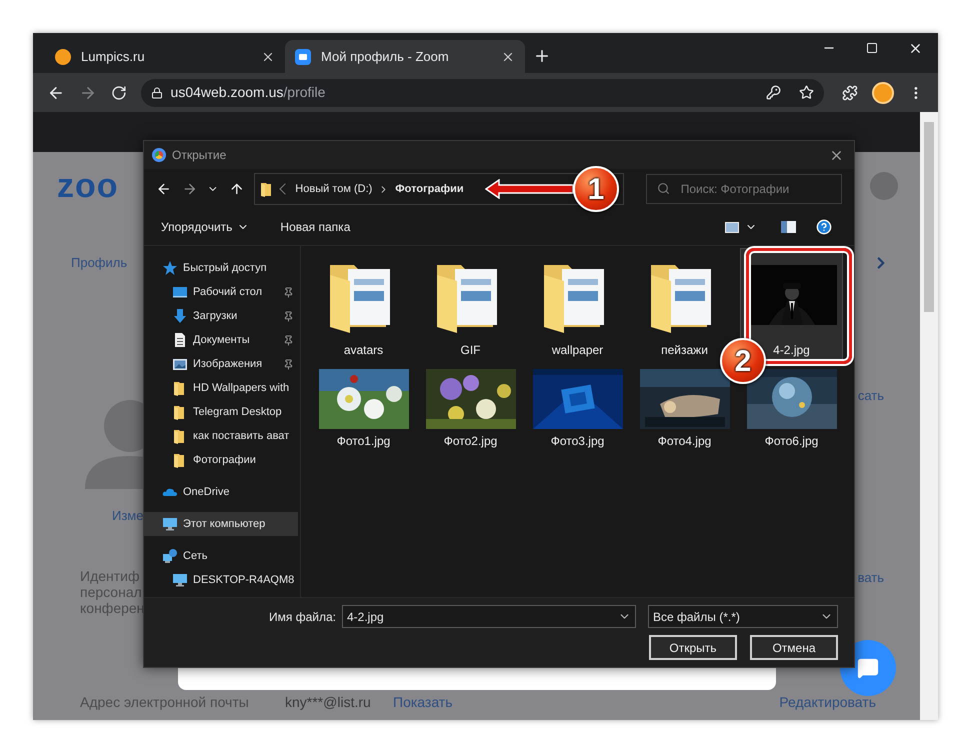 This screenshot has height=753, width=971. I want to click on file-name: GIF, so click(470, 350).